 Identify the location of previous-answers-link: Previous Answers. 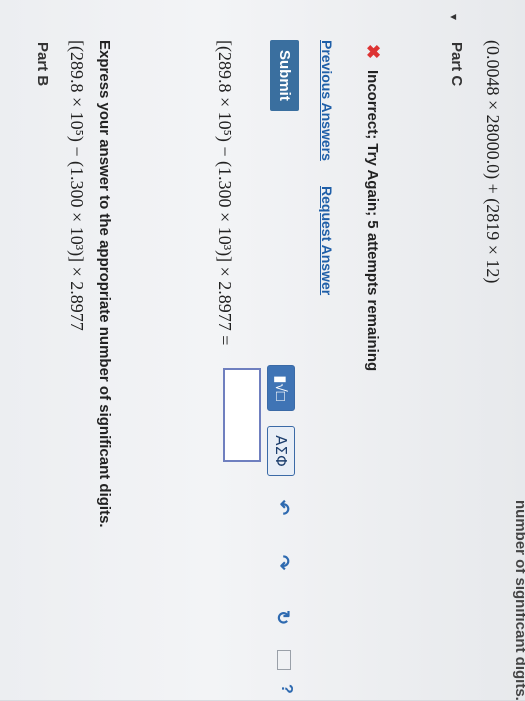
(327, 100).